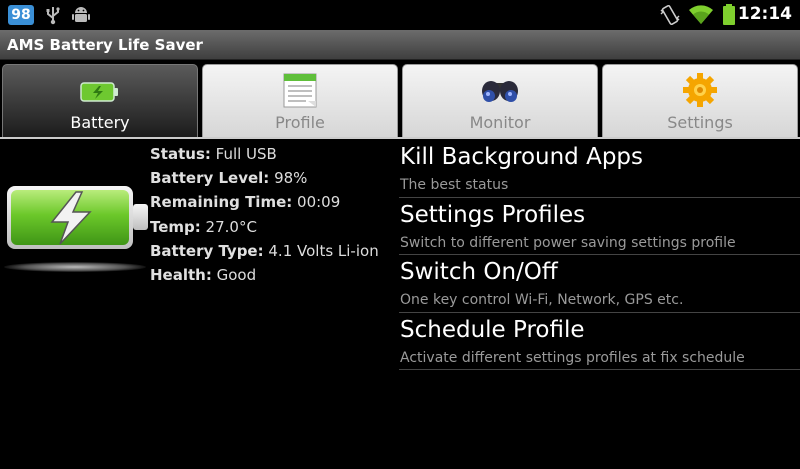 The height and width of the screenshot is (469, 800). I want to click on battery-reflection, so click(75, 267).